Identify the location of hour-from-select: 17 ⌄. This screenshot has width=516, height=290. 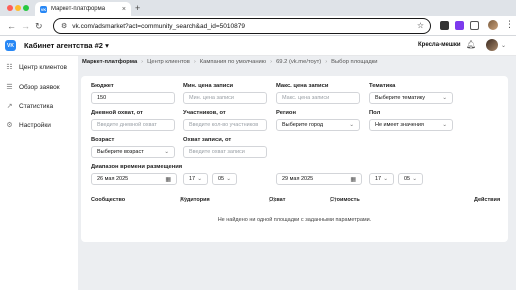
(195, 179).